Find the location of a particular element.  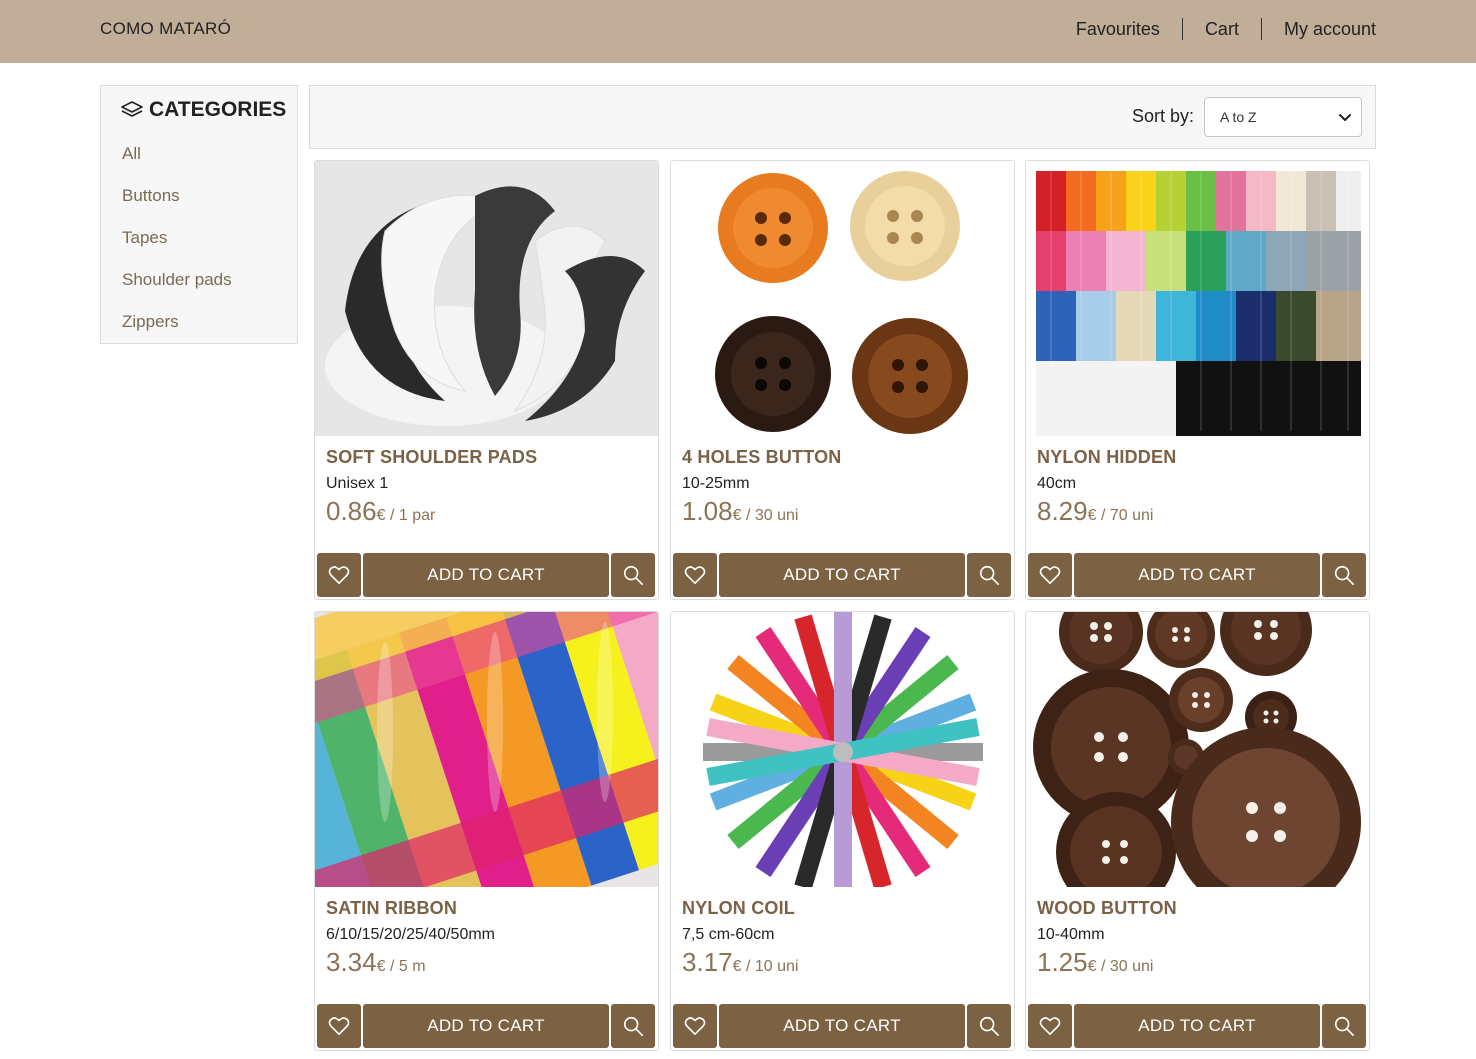

product-price: 1.25€ / 30 uni is located at coordinates (1095, 962).